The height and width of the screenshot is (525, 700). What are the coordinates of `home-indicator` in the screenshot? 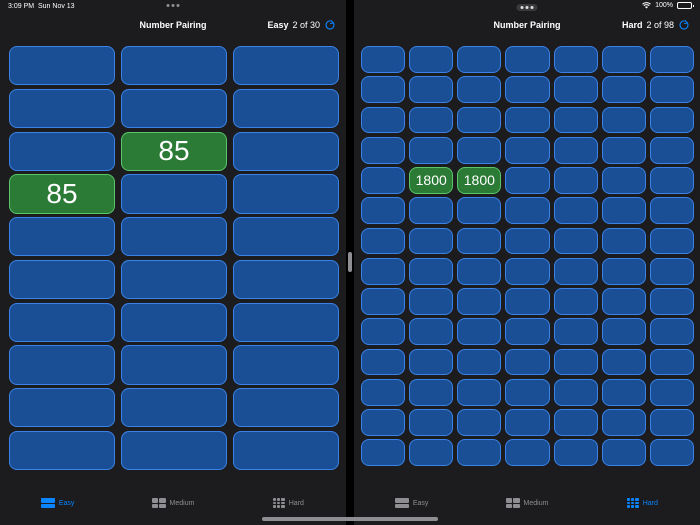 It's located at (350, 519).